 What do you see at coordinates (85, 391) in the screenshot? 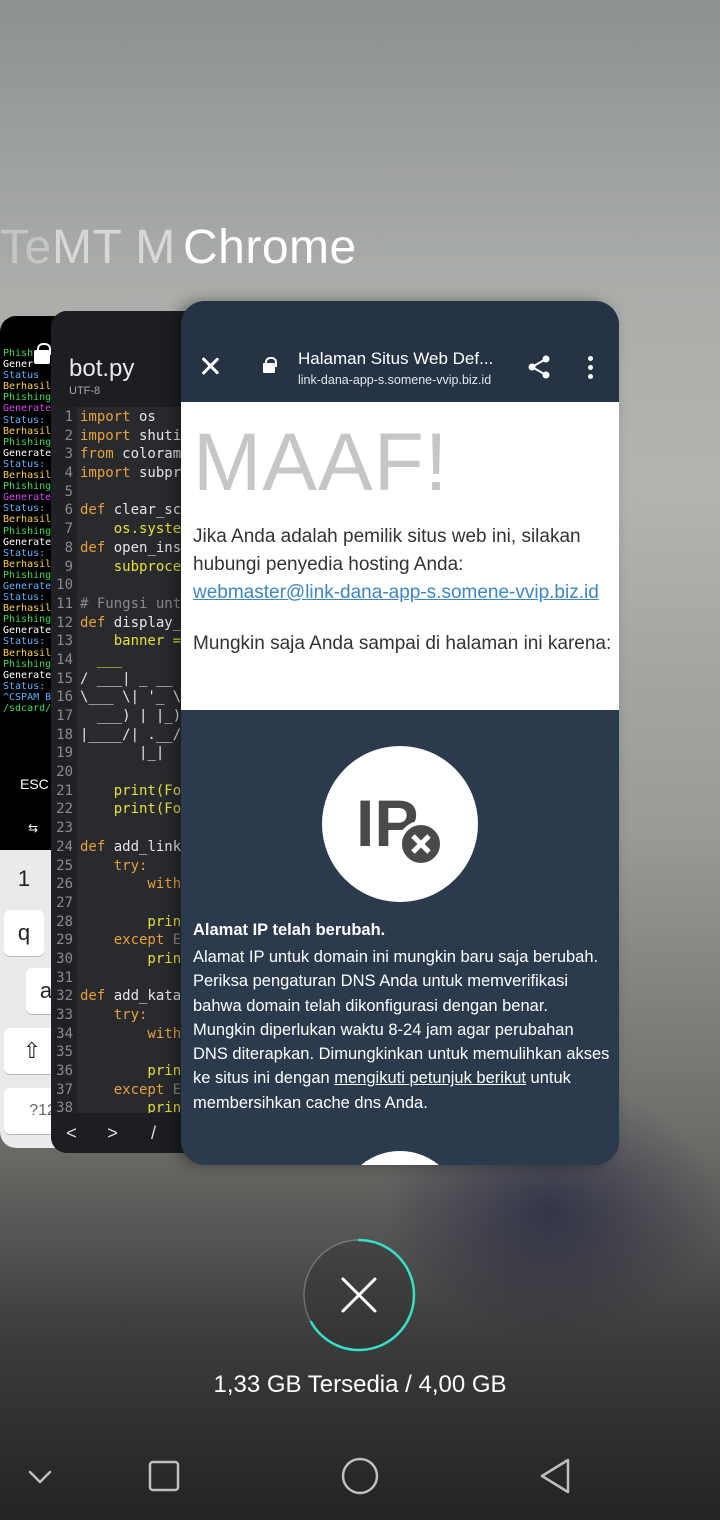
I see `editor-encoding: UTF-8` at bounding box center [85, 391].